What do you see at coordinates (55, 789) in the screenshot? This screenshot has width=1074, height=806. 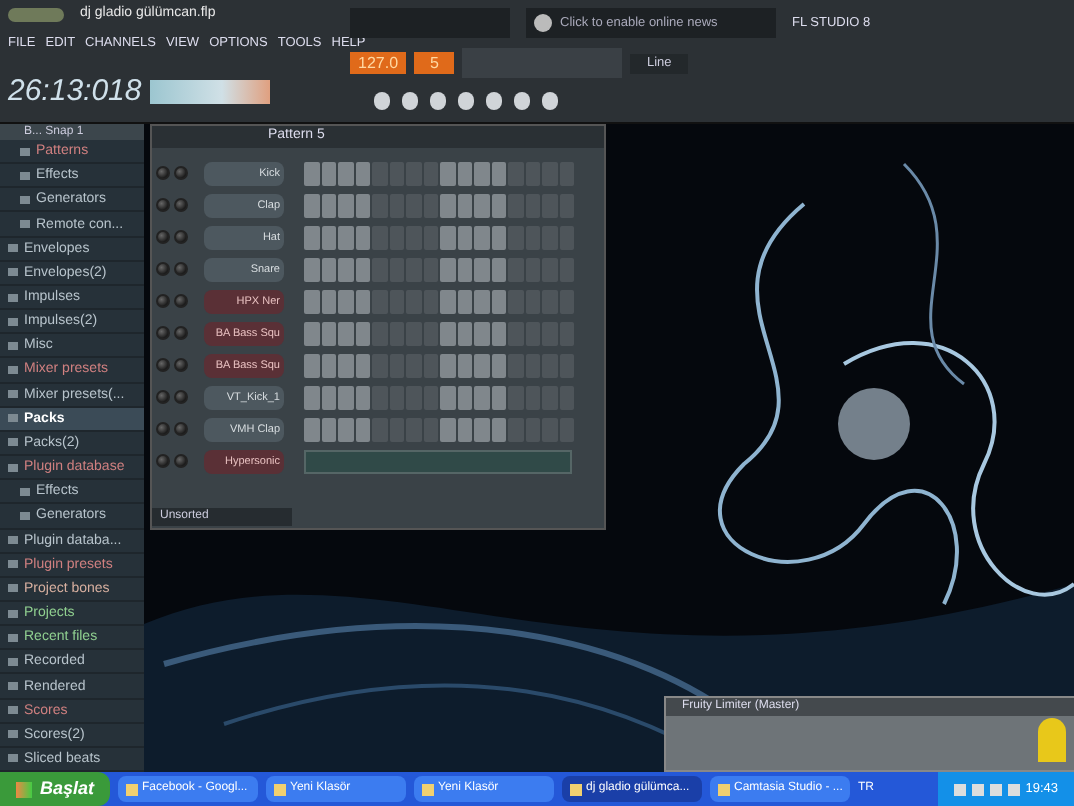 I see `start-button: Başlat` at bounding box center [55, 789].